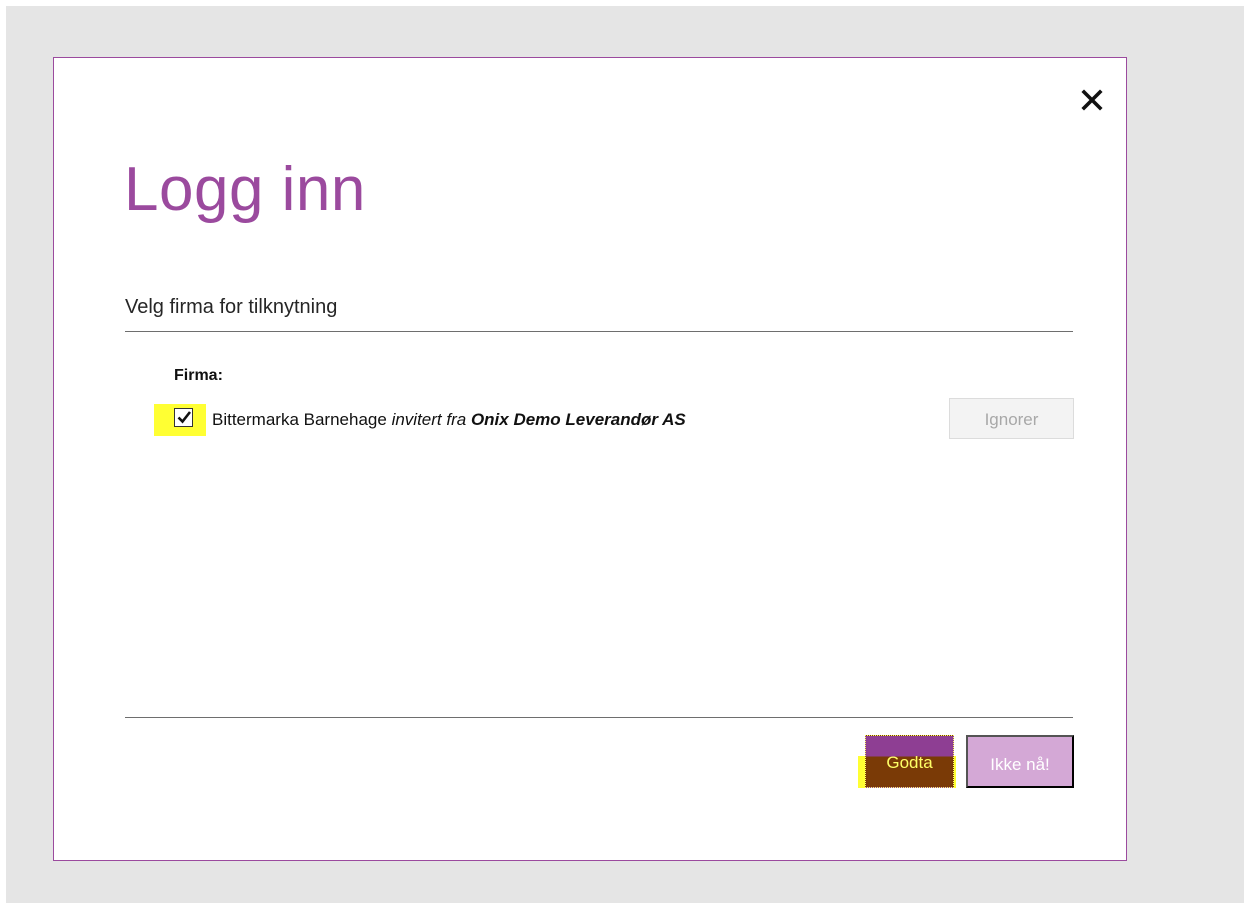 The height and width of the screenshot is (903, 1244). Describe the element at coordinates (429, 419) in the screenshot. I see `invited-text: invitert fra` at that location.